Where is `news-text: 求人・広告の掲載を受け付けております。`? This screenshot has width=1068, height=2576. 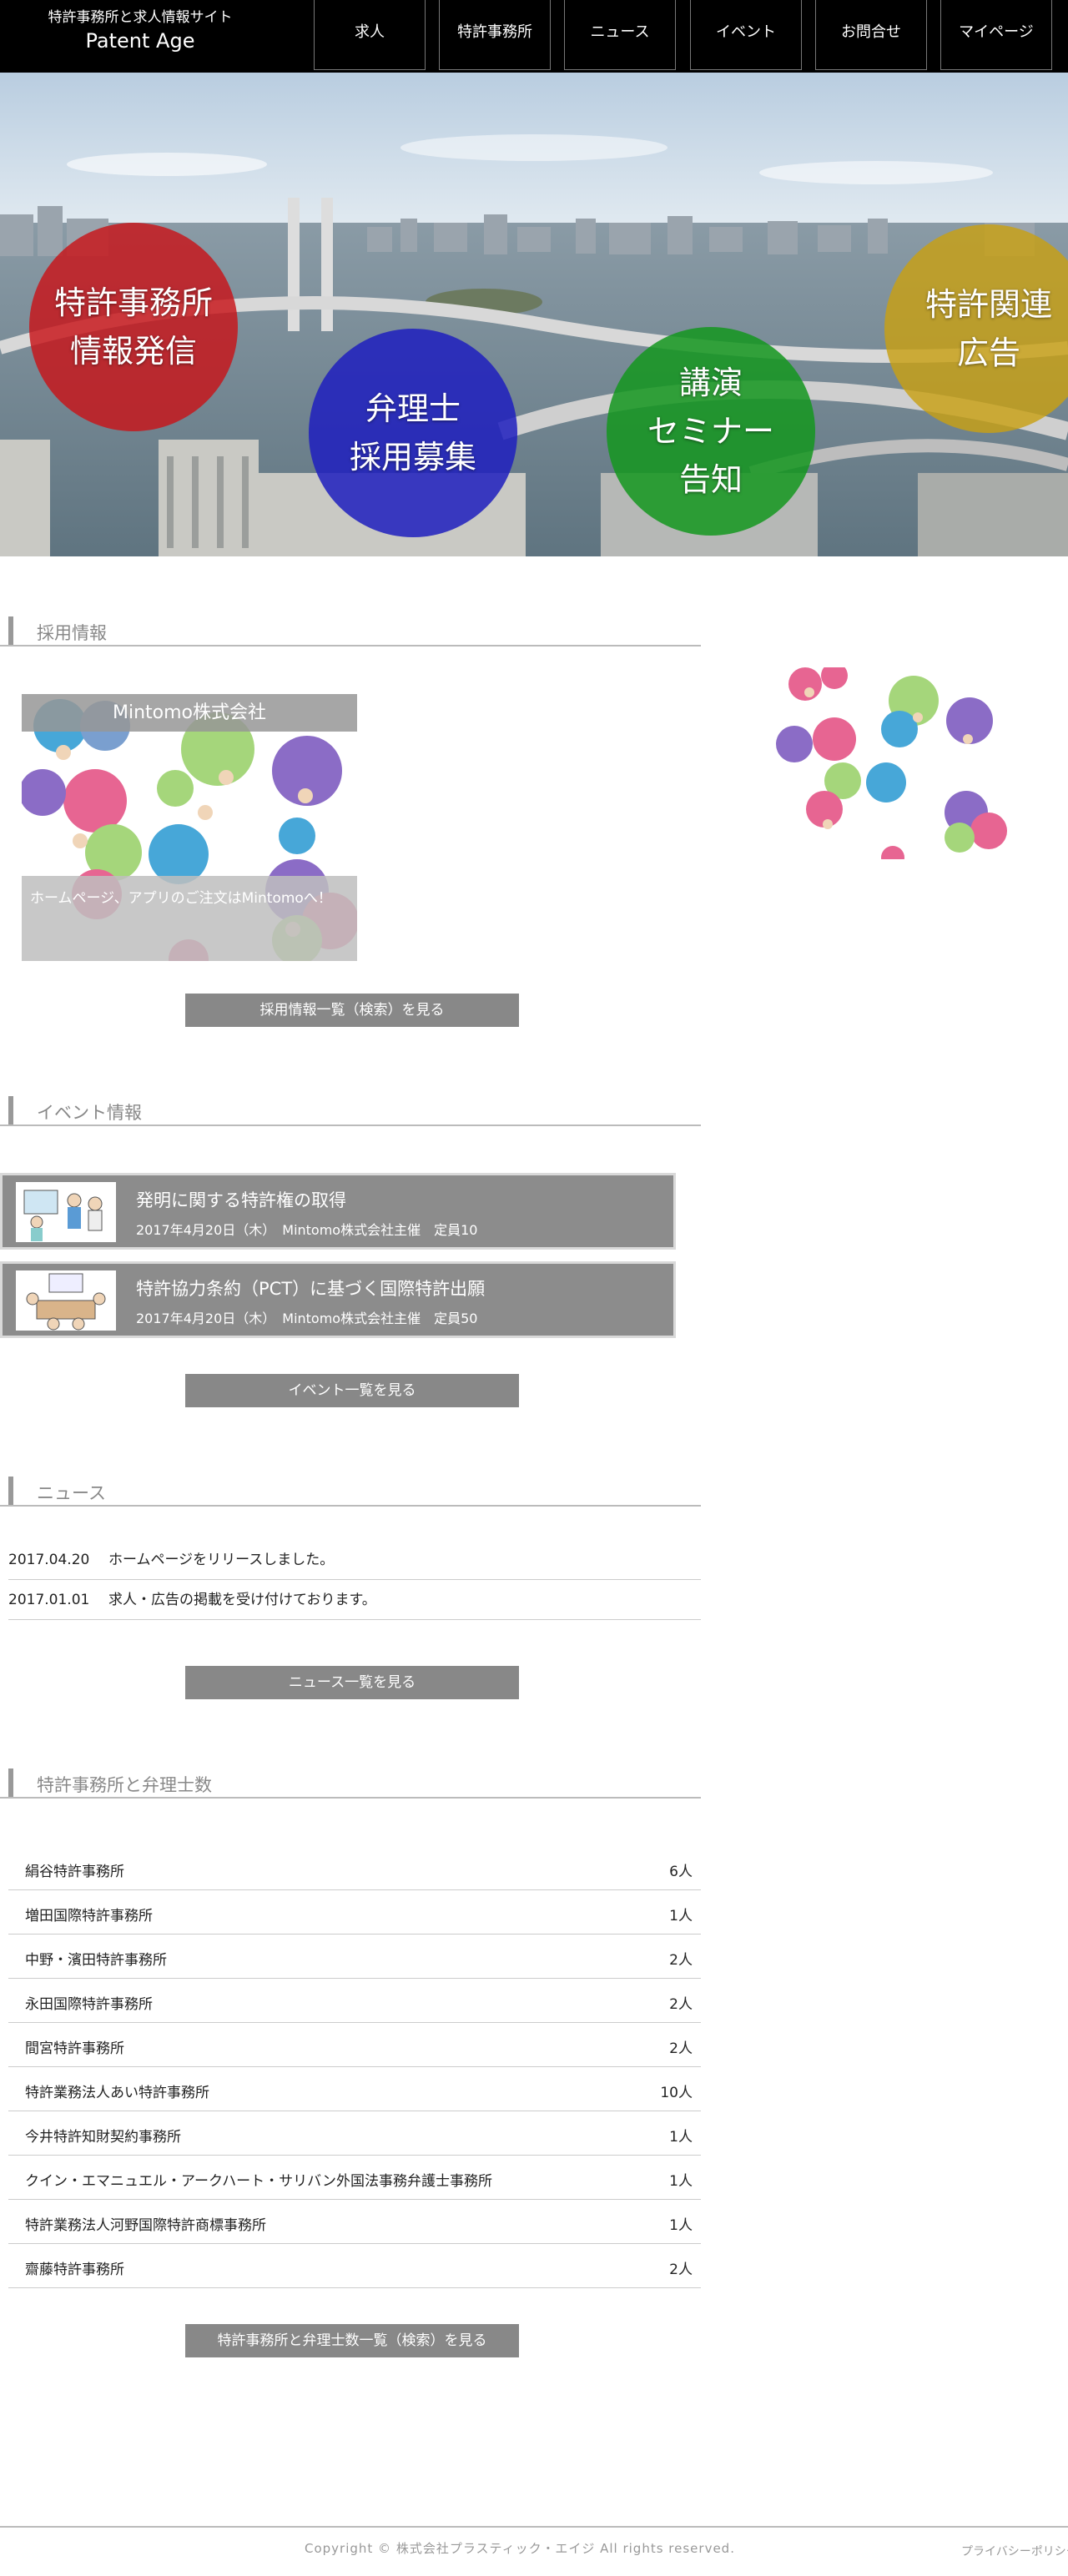 news-text: 求人・広告の掲載を受け付けております。 is located at coordinates (242, 1600).